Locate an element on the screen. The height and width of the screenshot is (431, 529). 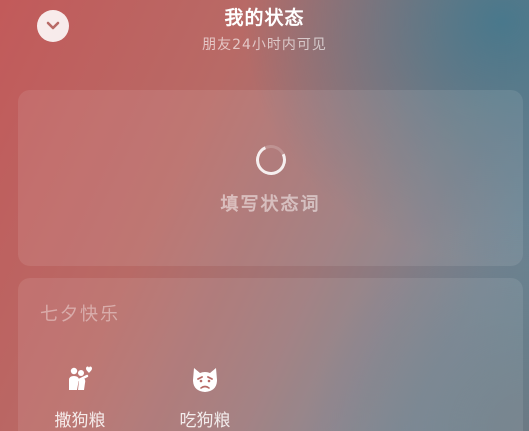
sad-dog-face-icon is located at coordinates (205, 380).